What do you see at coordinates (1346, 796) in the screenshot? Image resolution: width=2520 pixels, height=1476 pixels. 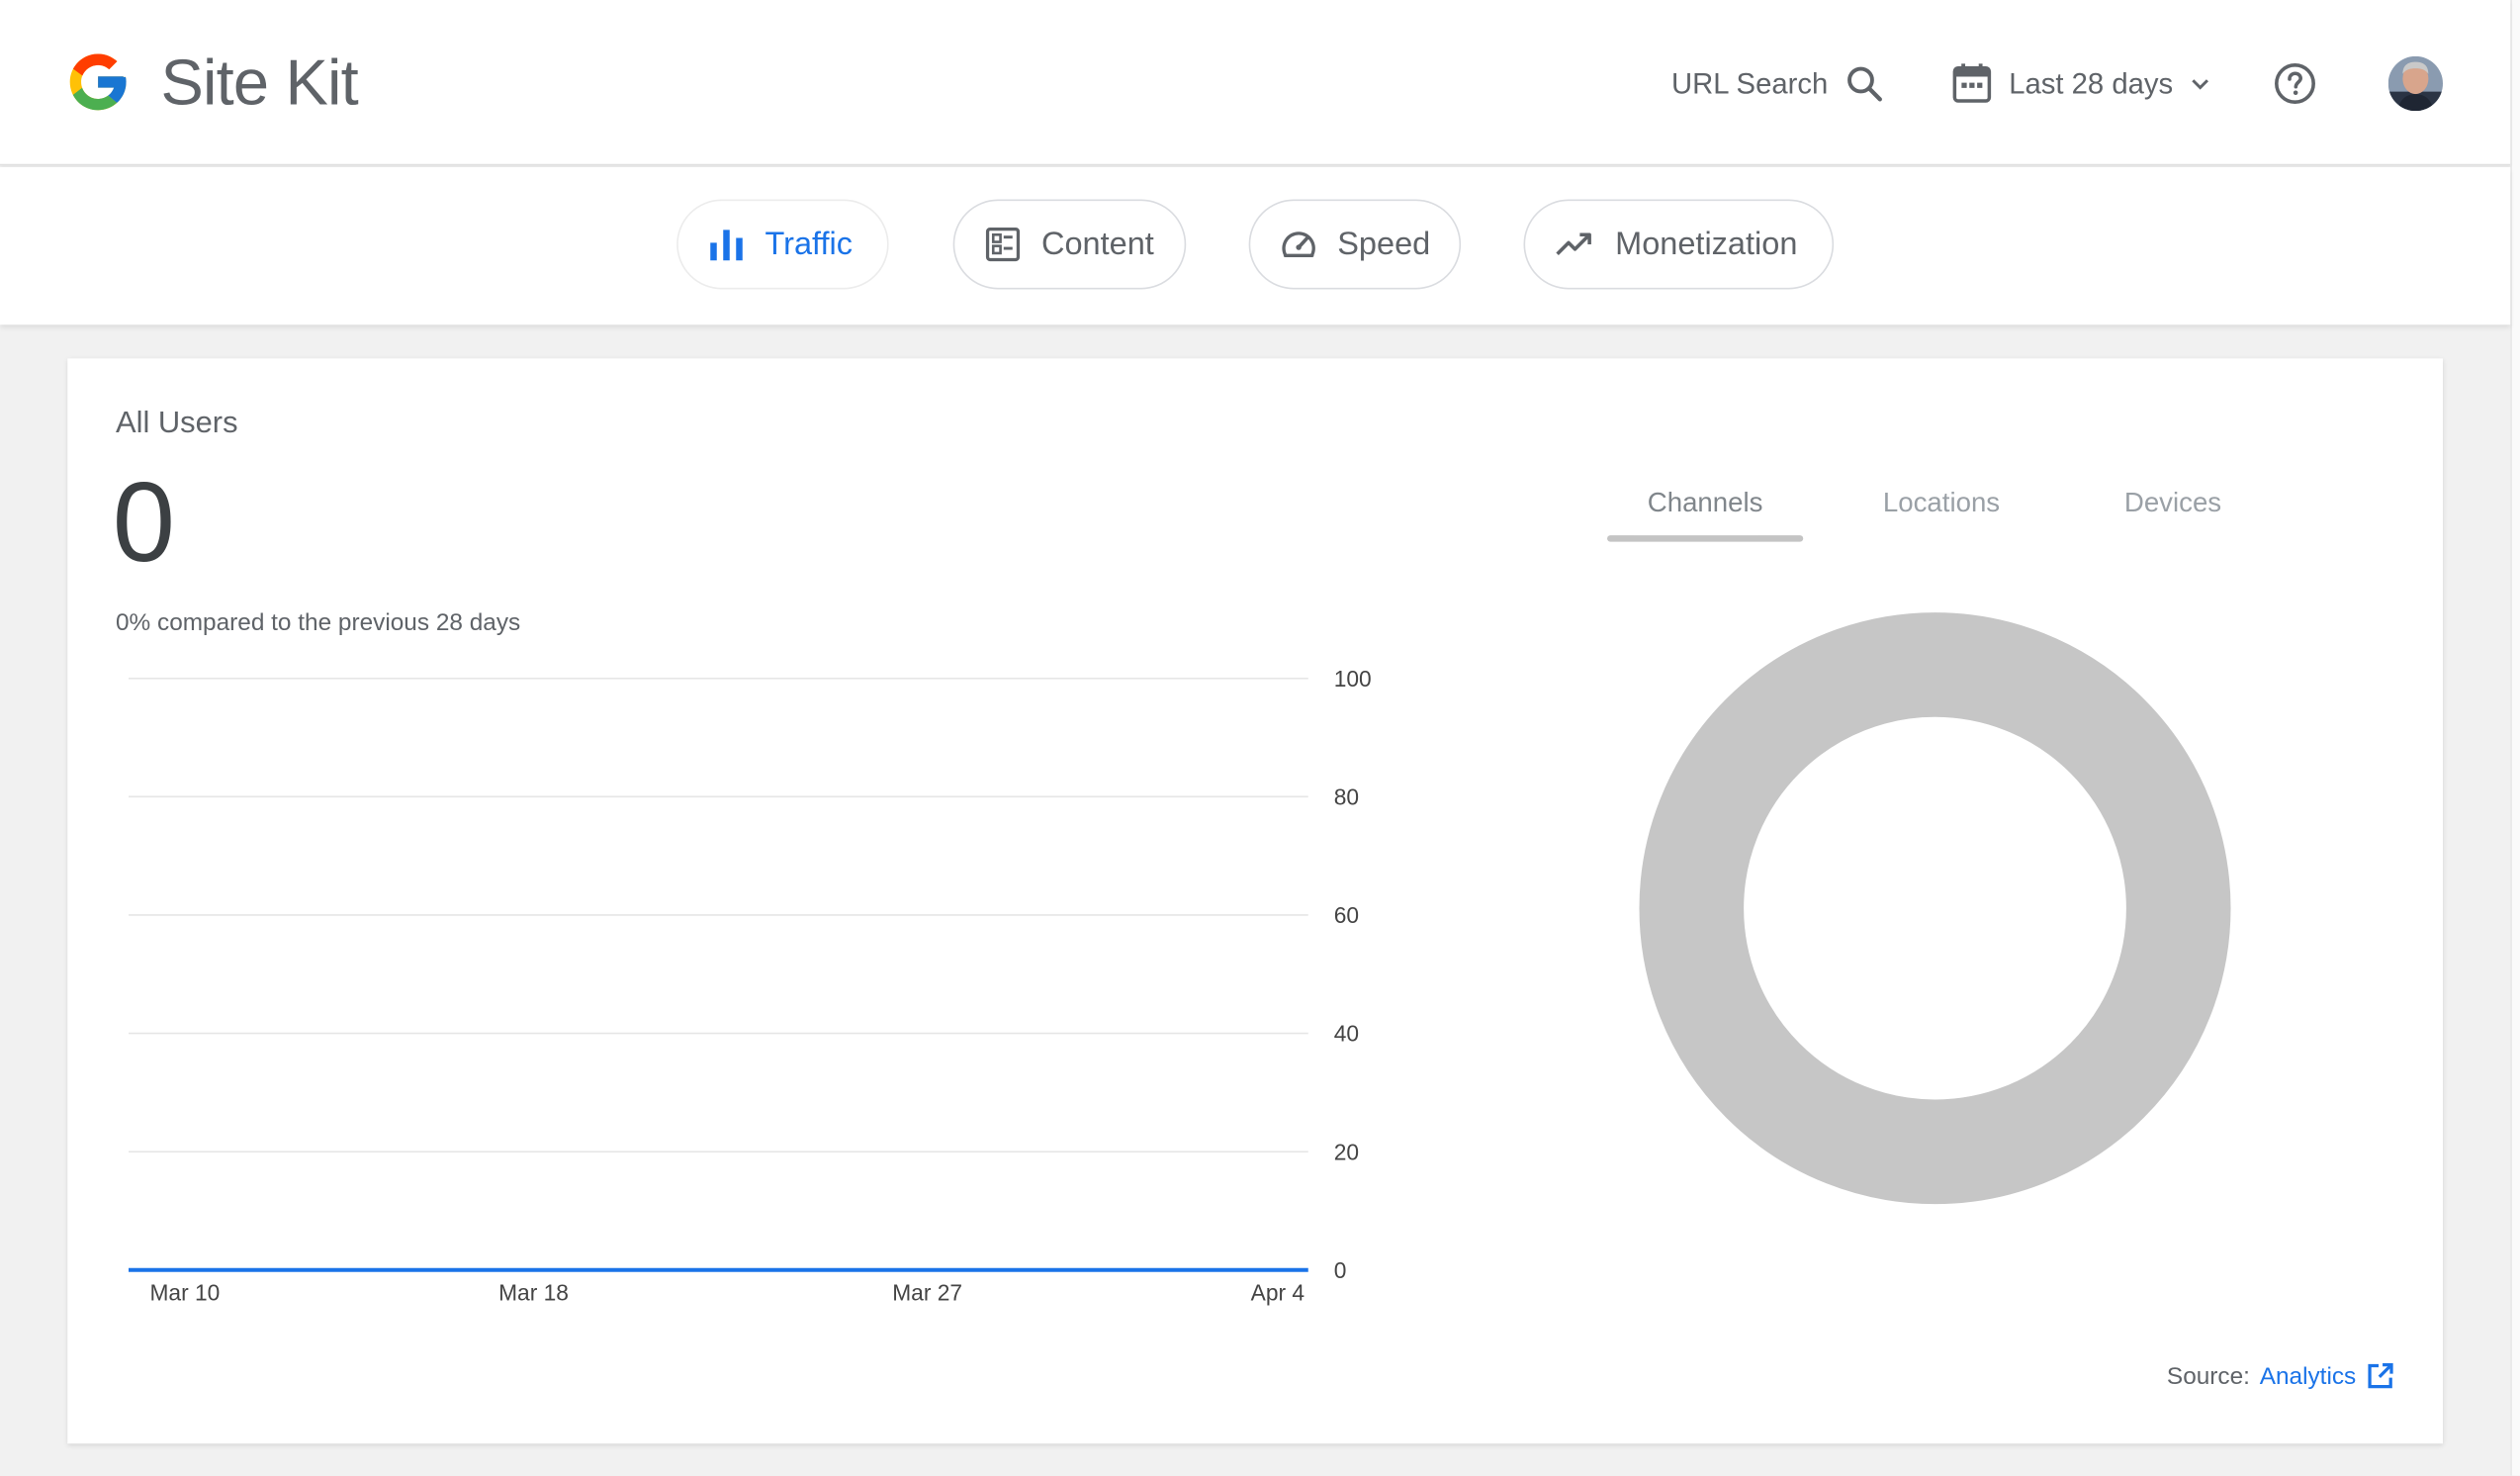 I see `y-tick-label: 80` at bounding box center [1346, 796].